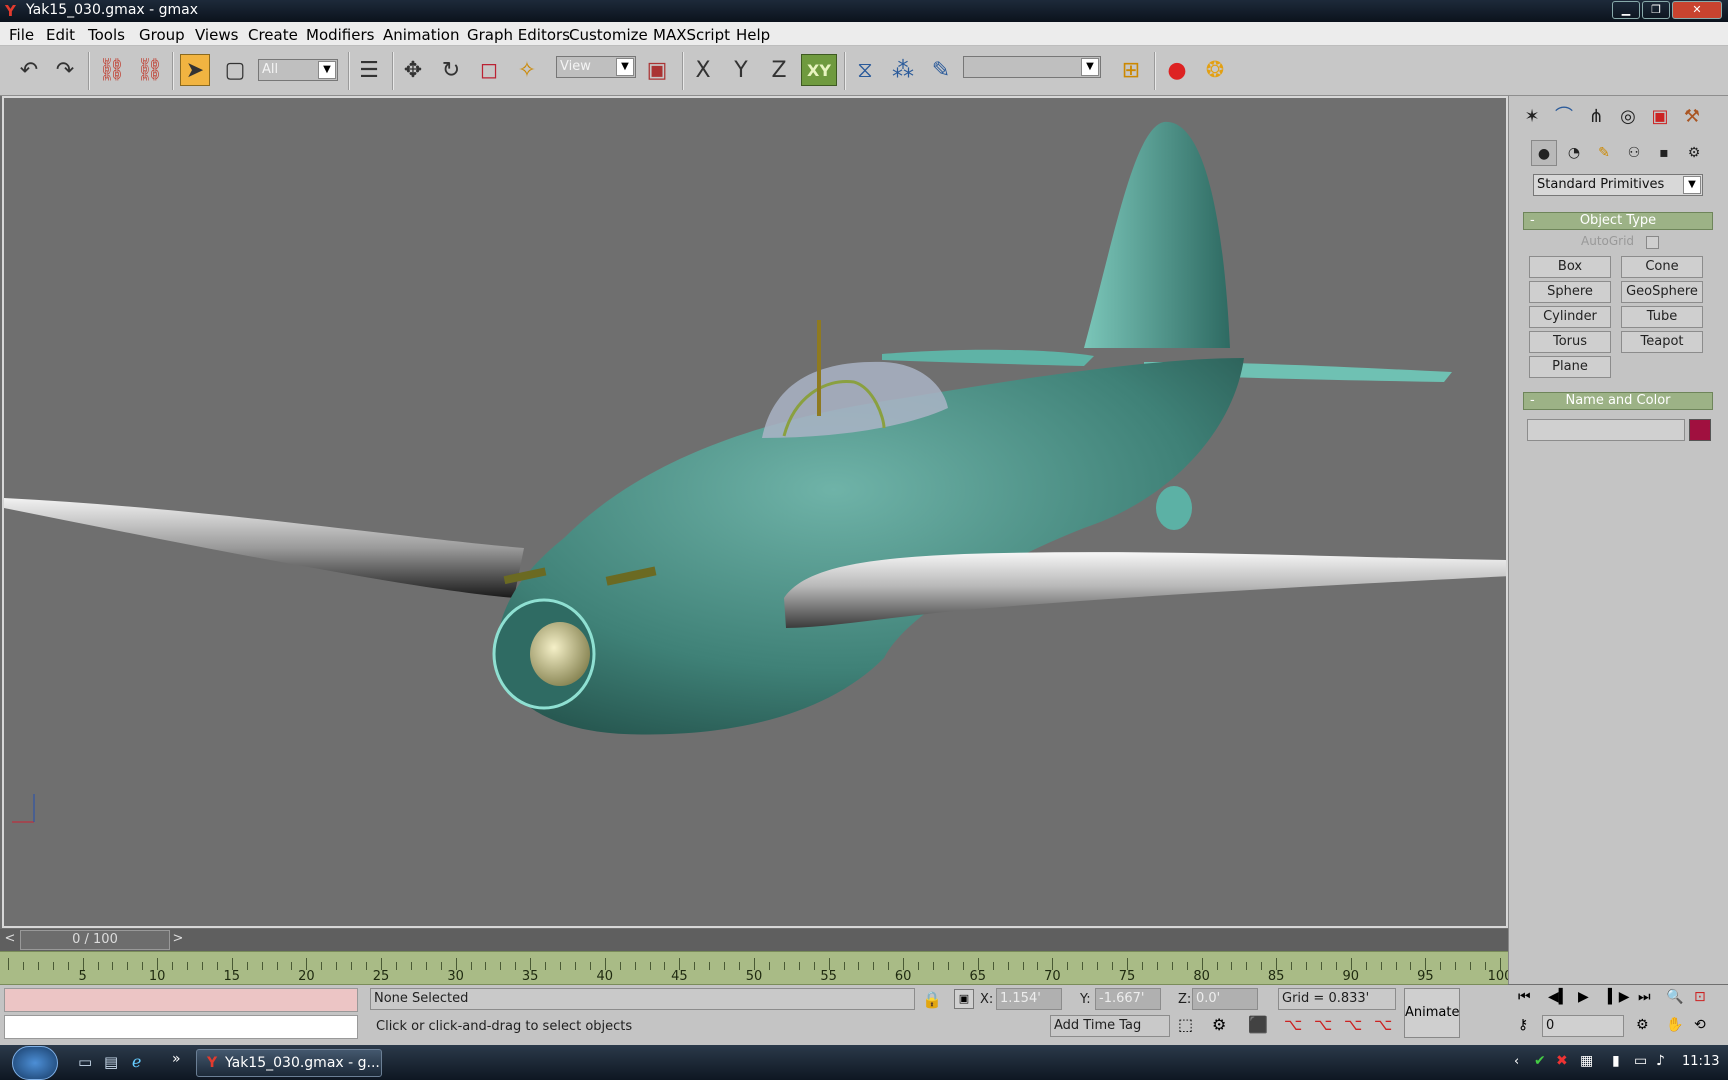 This screenshot has width=1728, height=1080. Describe the element at coordinates (1616, 1061) in the screenshot. I see `tray-battery-icon: ▮` at that location.